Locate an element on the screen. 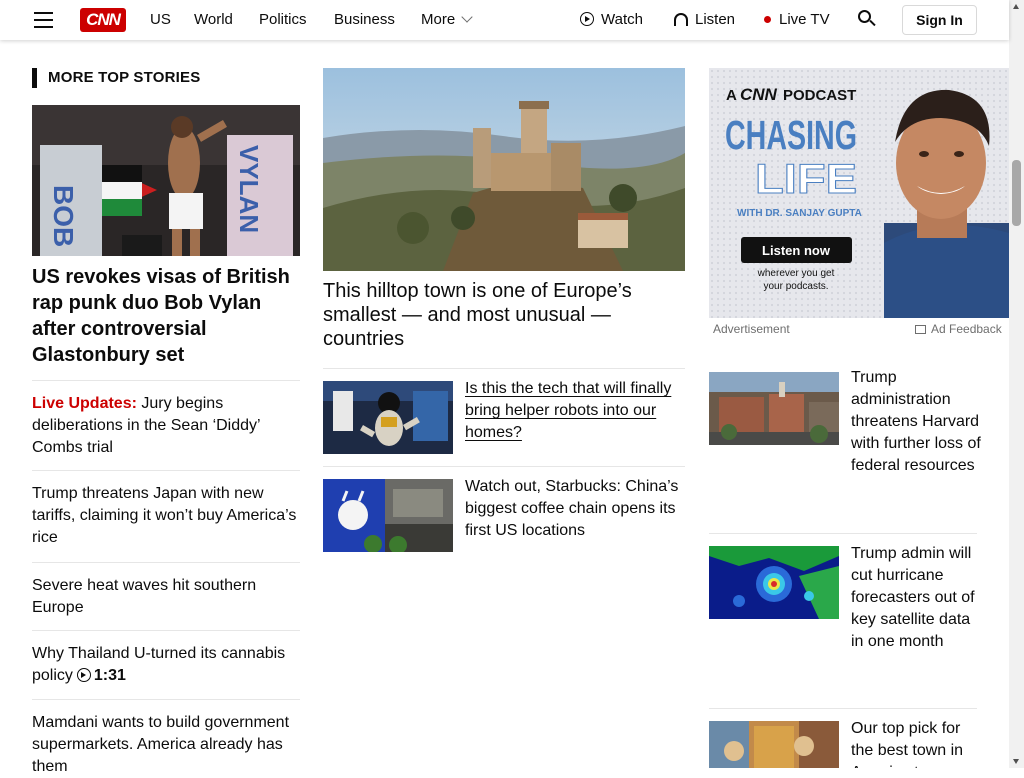  nav-us: US is located at coordinates (160, 20).